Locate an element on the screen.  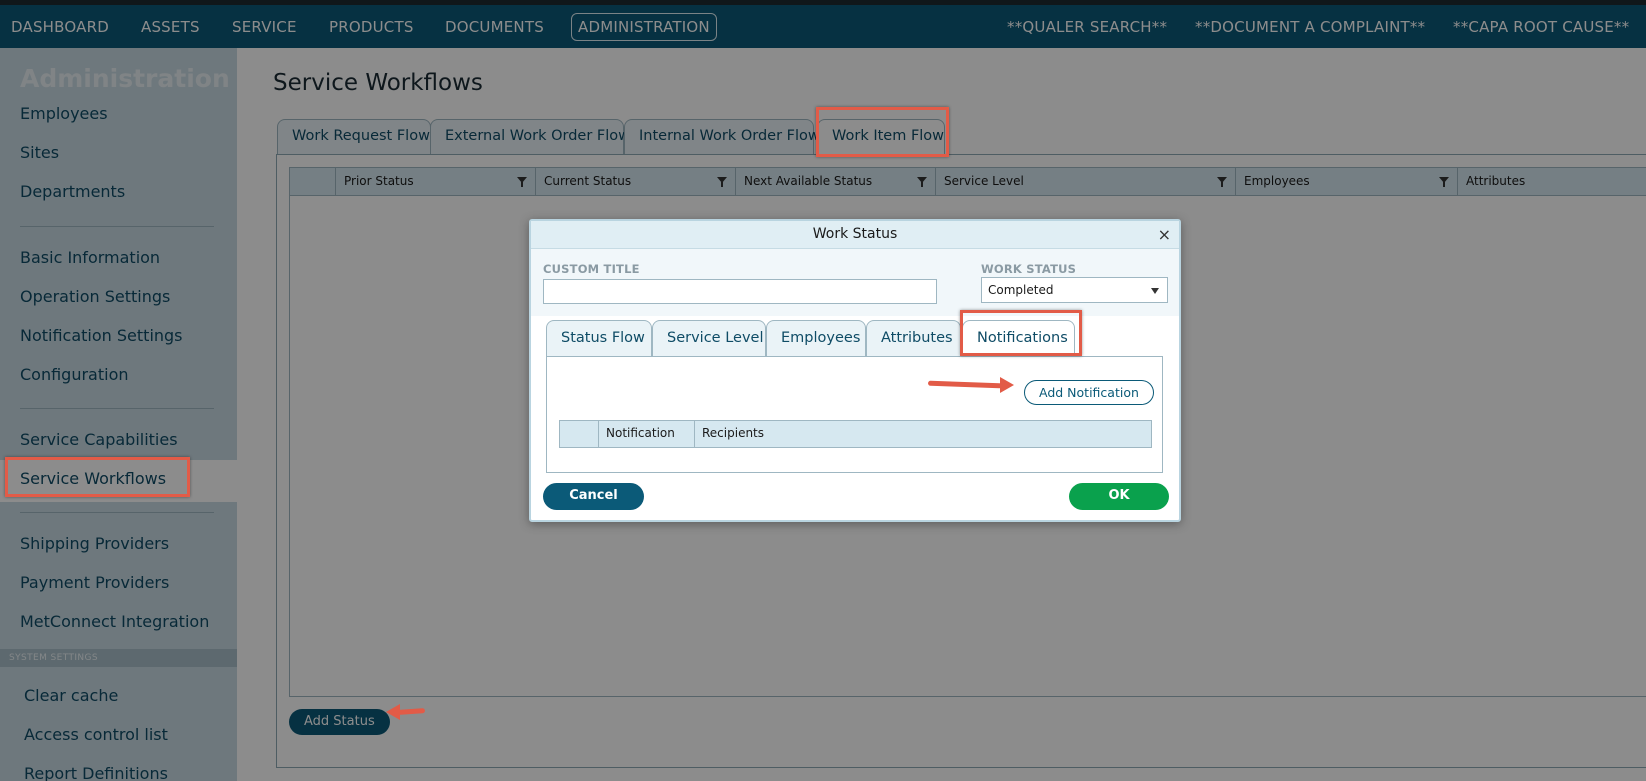
dialog-header: Work Status × is located at coordinates (855, 235).